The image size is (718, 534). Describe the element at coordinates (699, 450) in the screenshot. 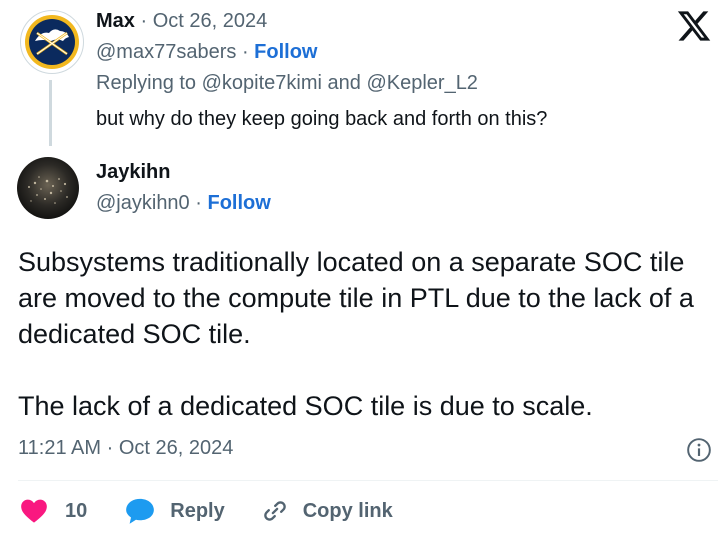

I see `info-icon` at that location.